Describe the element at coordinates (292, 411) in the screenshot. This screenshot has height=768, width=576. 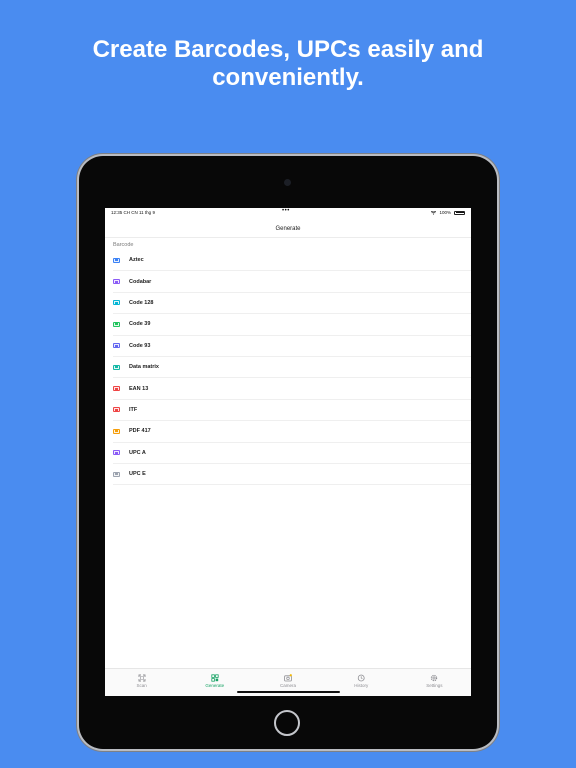
I see `list-item: ITF` at that location.